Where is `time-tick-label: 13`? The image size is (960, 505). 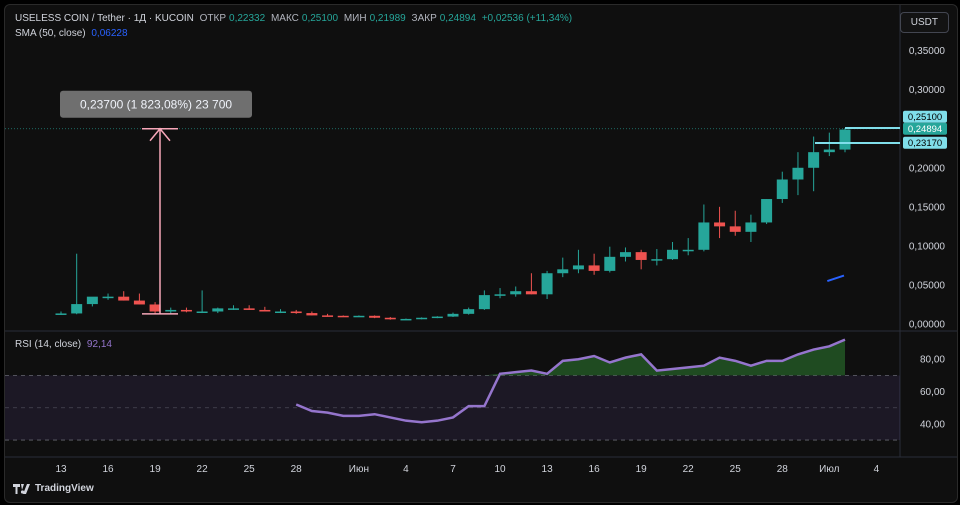 time-tick-label: 13 is located at coordinates (548, 469).